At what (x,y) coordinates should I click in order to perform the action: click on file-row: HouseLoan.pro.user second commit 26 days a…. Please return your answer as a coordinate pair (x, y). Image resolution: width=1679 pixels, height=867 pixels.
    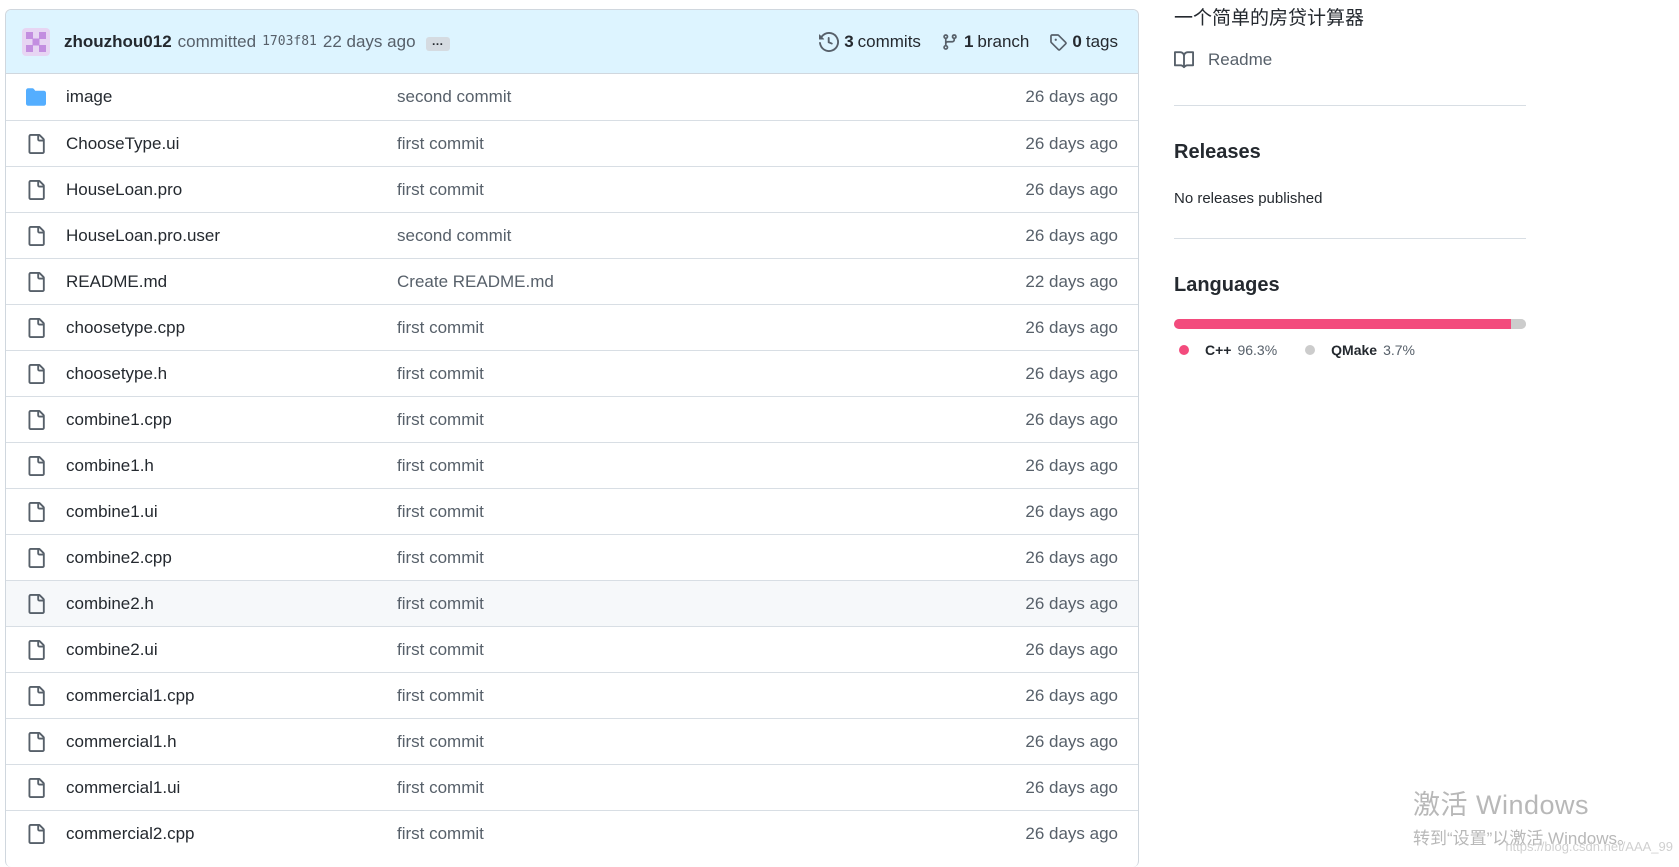
    Looking at the image, I should click on (572, 235).